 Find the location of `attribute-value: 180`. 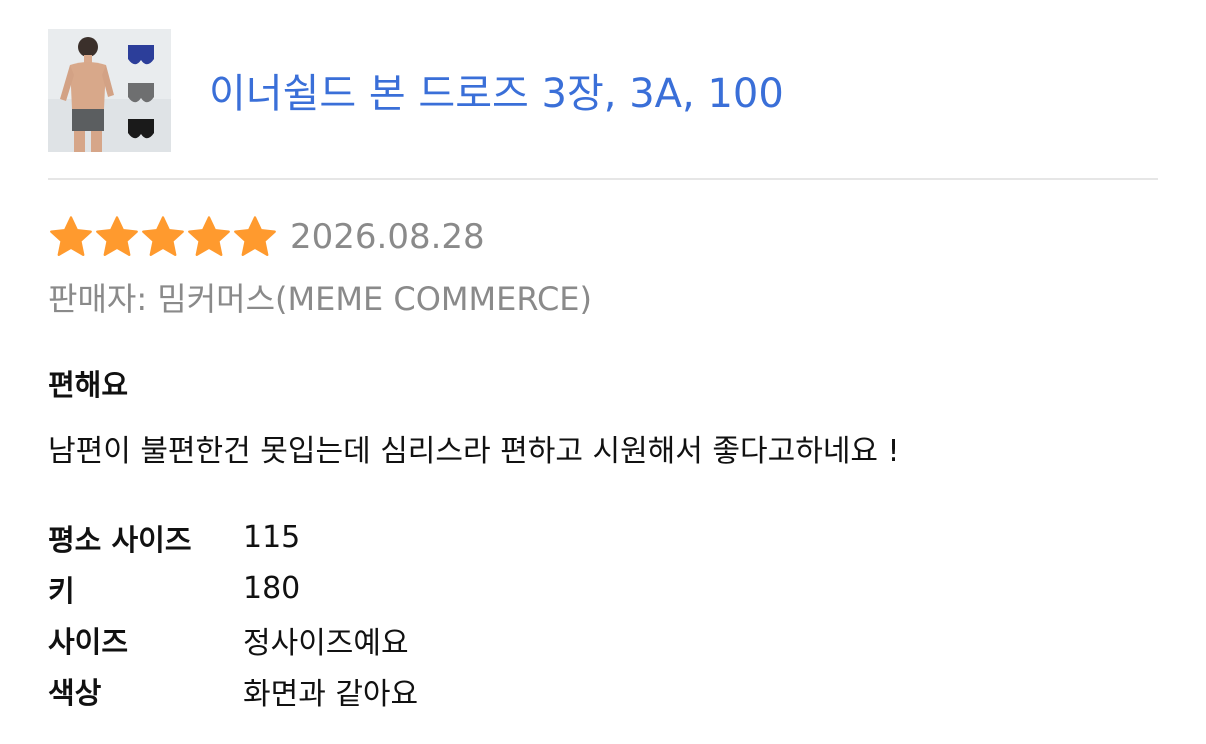

attribute-value: 180 is located at coordinates (272, 588).